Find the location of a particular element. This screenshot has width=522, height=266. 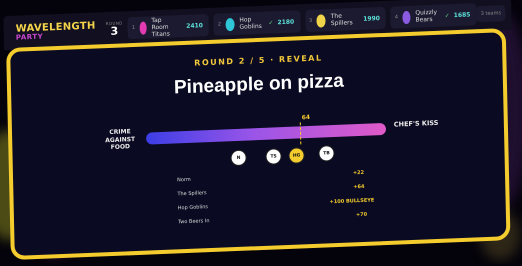

game-logo: WAVELENGTH PARTY is located at coordinates (56, 31).